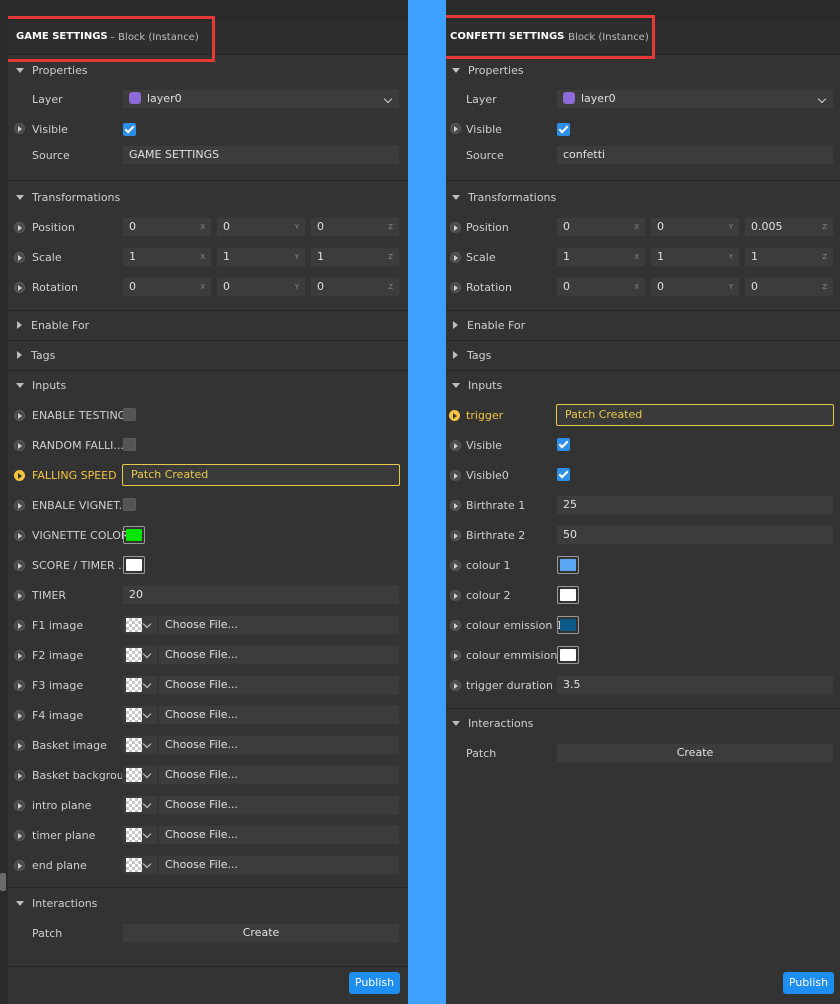 The height and width of the screenshot is (1004, 840). What do you see at coordinates (140, 745) in the screenshot?
I see `basket-image-picker` at bounding box center [140, 745].